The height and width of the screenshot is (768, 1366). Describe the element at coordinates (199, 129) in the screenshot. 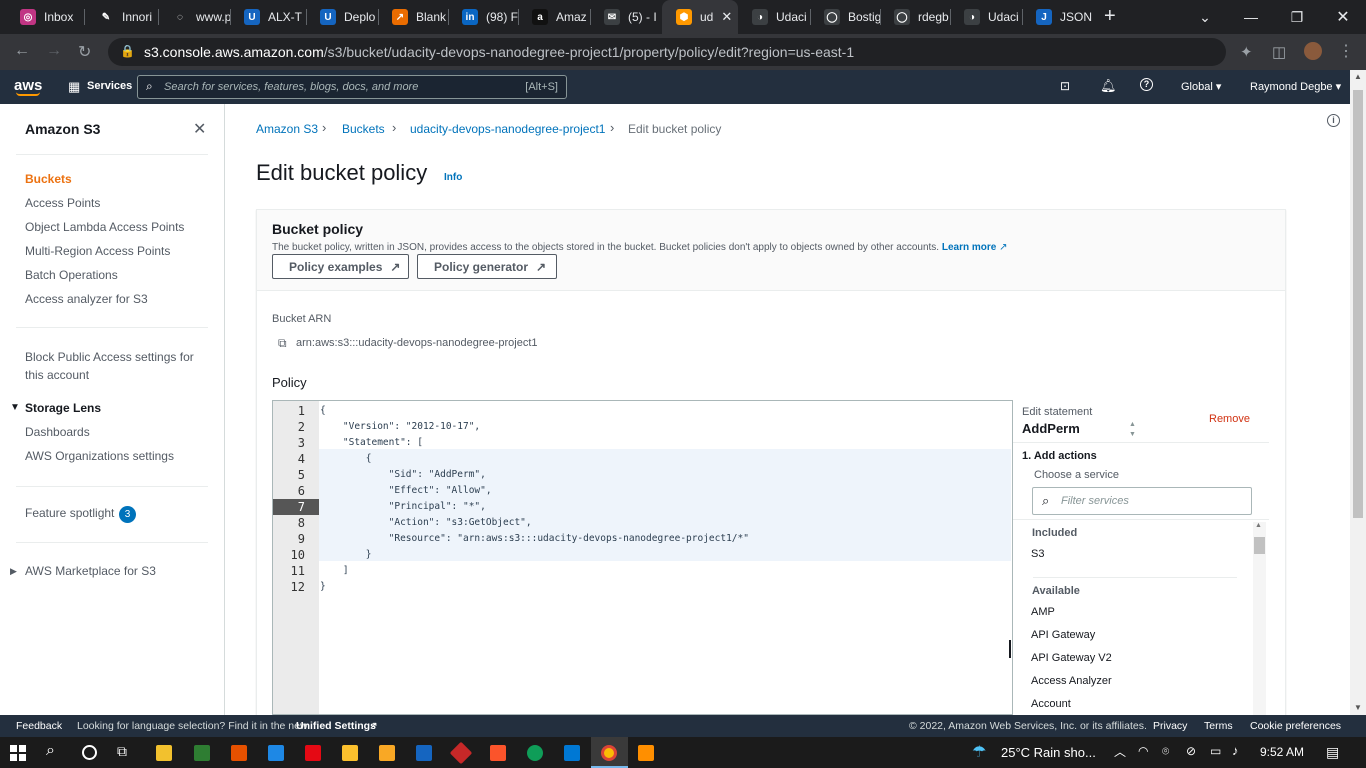

I see `close-sidebar-icon: ✕` at that location.